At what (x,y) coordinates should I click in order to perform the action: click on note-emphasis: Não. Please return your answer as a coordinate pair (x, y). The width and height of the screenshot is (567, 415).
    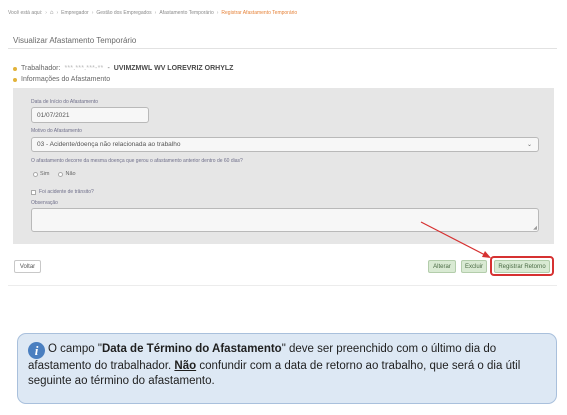
    Looking at the image, I should click on (185, 366).